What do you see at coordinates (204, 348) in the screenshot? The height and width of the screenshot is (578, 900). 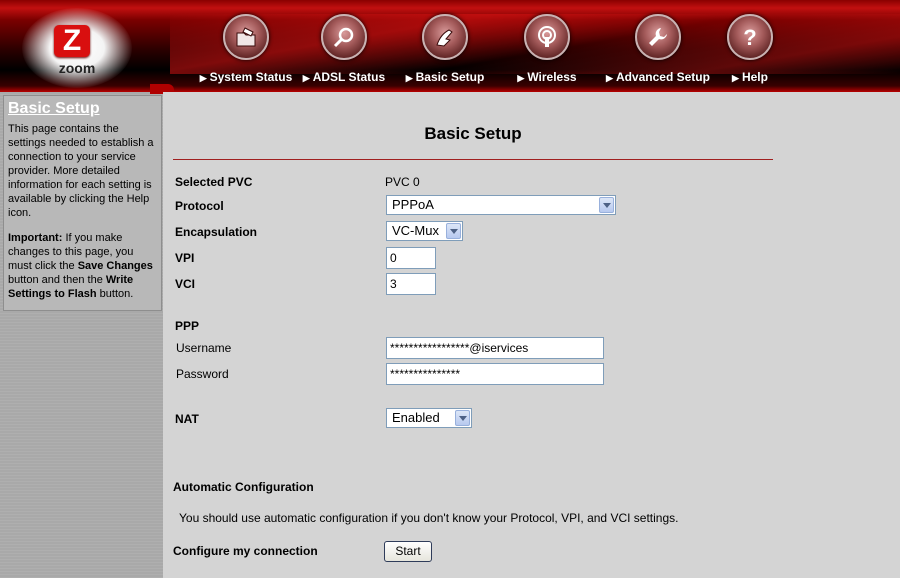 I see `username-label: Username` at bounding box center [204, 348].